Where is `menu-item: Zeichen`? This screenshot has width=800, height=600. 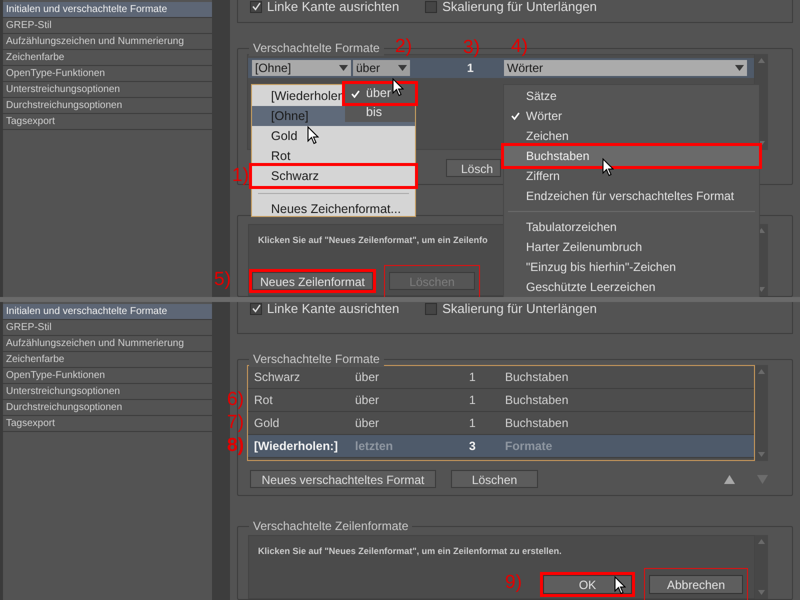
menu-item: Zeichen is located at coordinates (631, 136).